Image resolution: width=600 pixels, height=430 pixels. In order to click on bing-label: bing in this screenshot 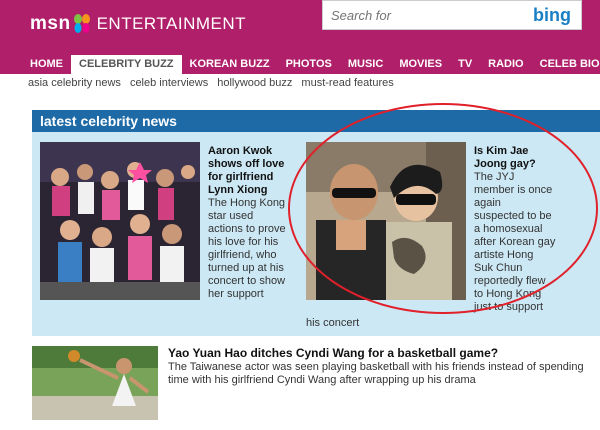, I will do `click(552, 15)`.